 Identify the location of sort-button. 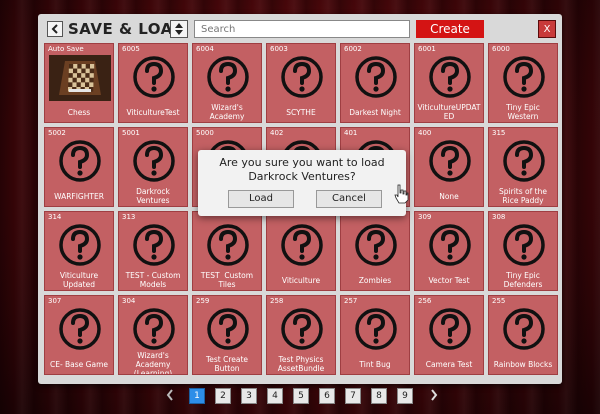
(179, 29).